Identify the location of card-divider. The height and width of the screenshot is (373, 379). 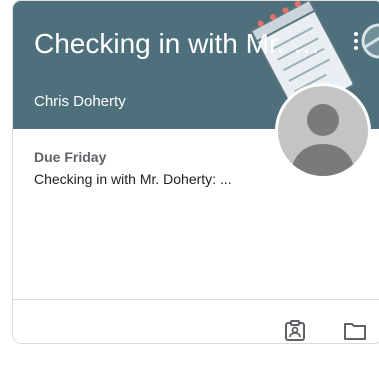
(196, 299).